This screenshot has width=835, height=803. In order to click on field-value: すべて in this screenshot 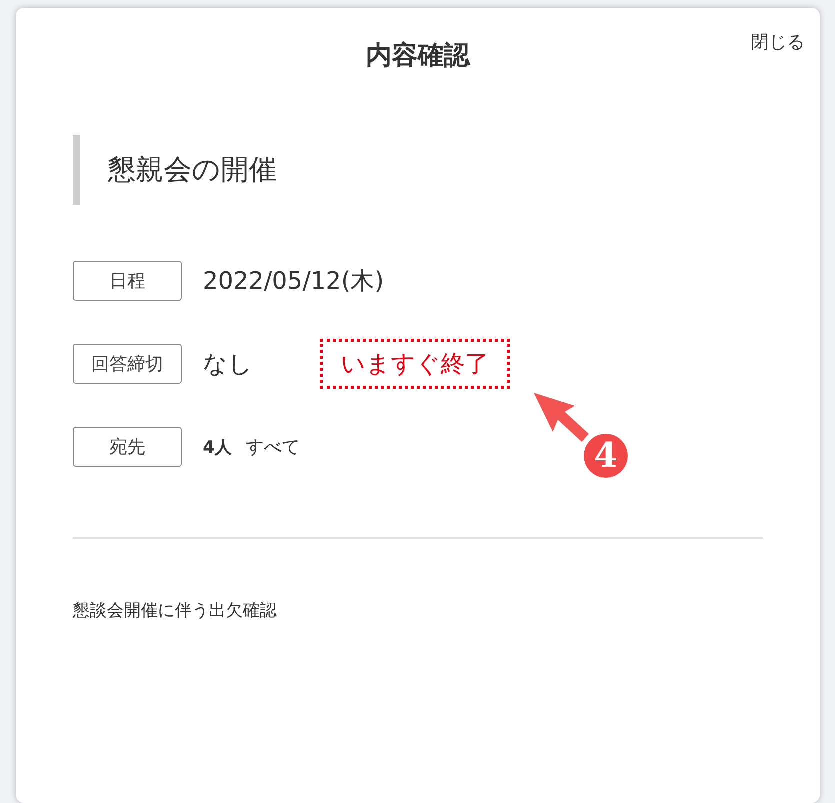, I will do `click(273, 447)`.